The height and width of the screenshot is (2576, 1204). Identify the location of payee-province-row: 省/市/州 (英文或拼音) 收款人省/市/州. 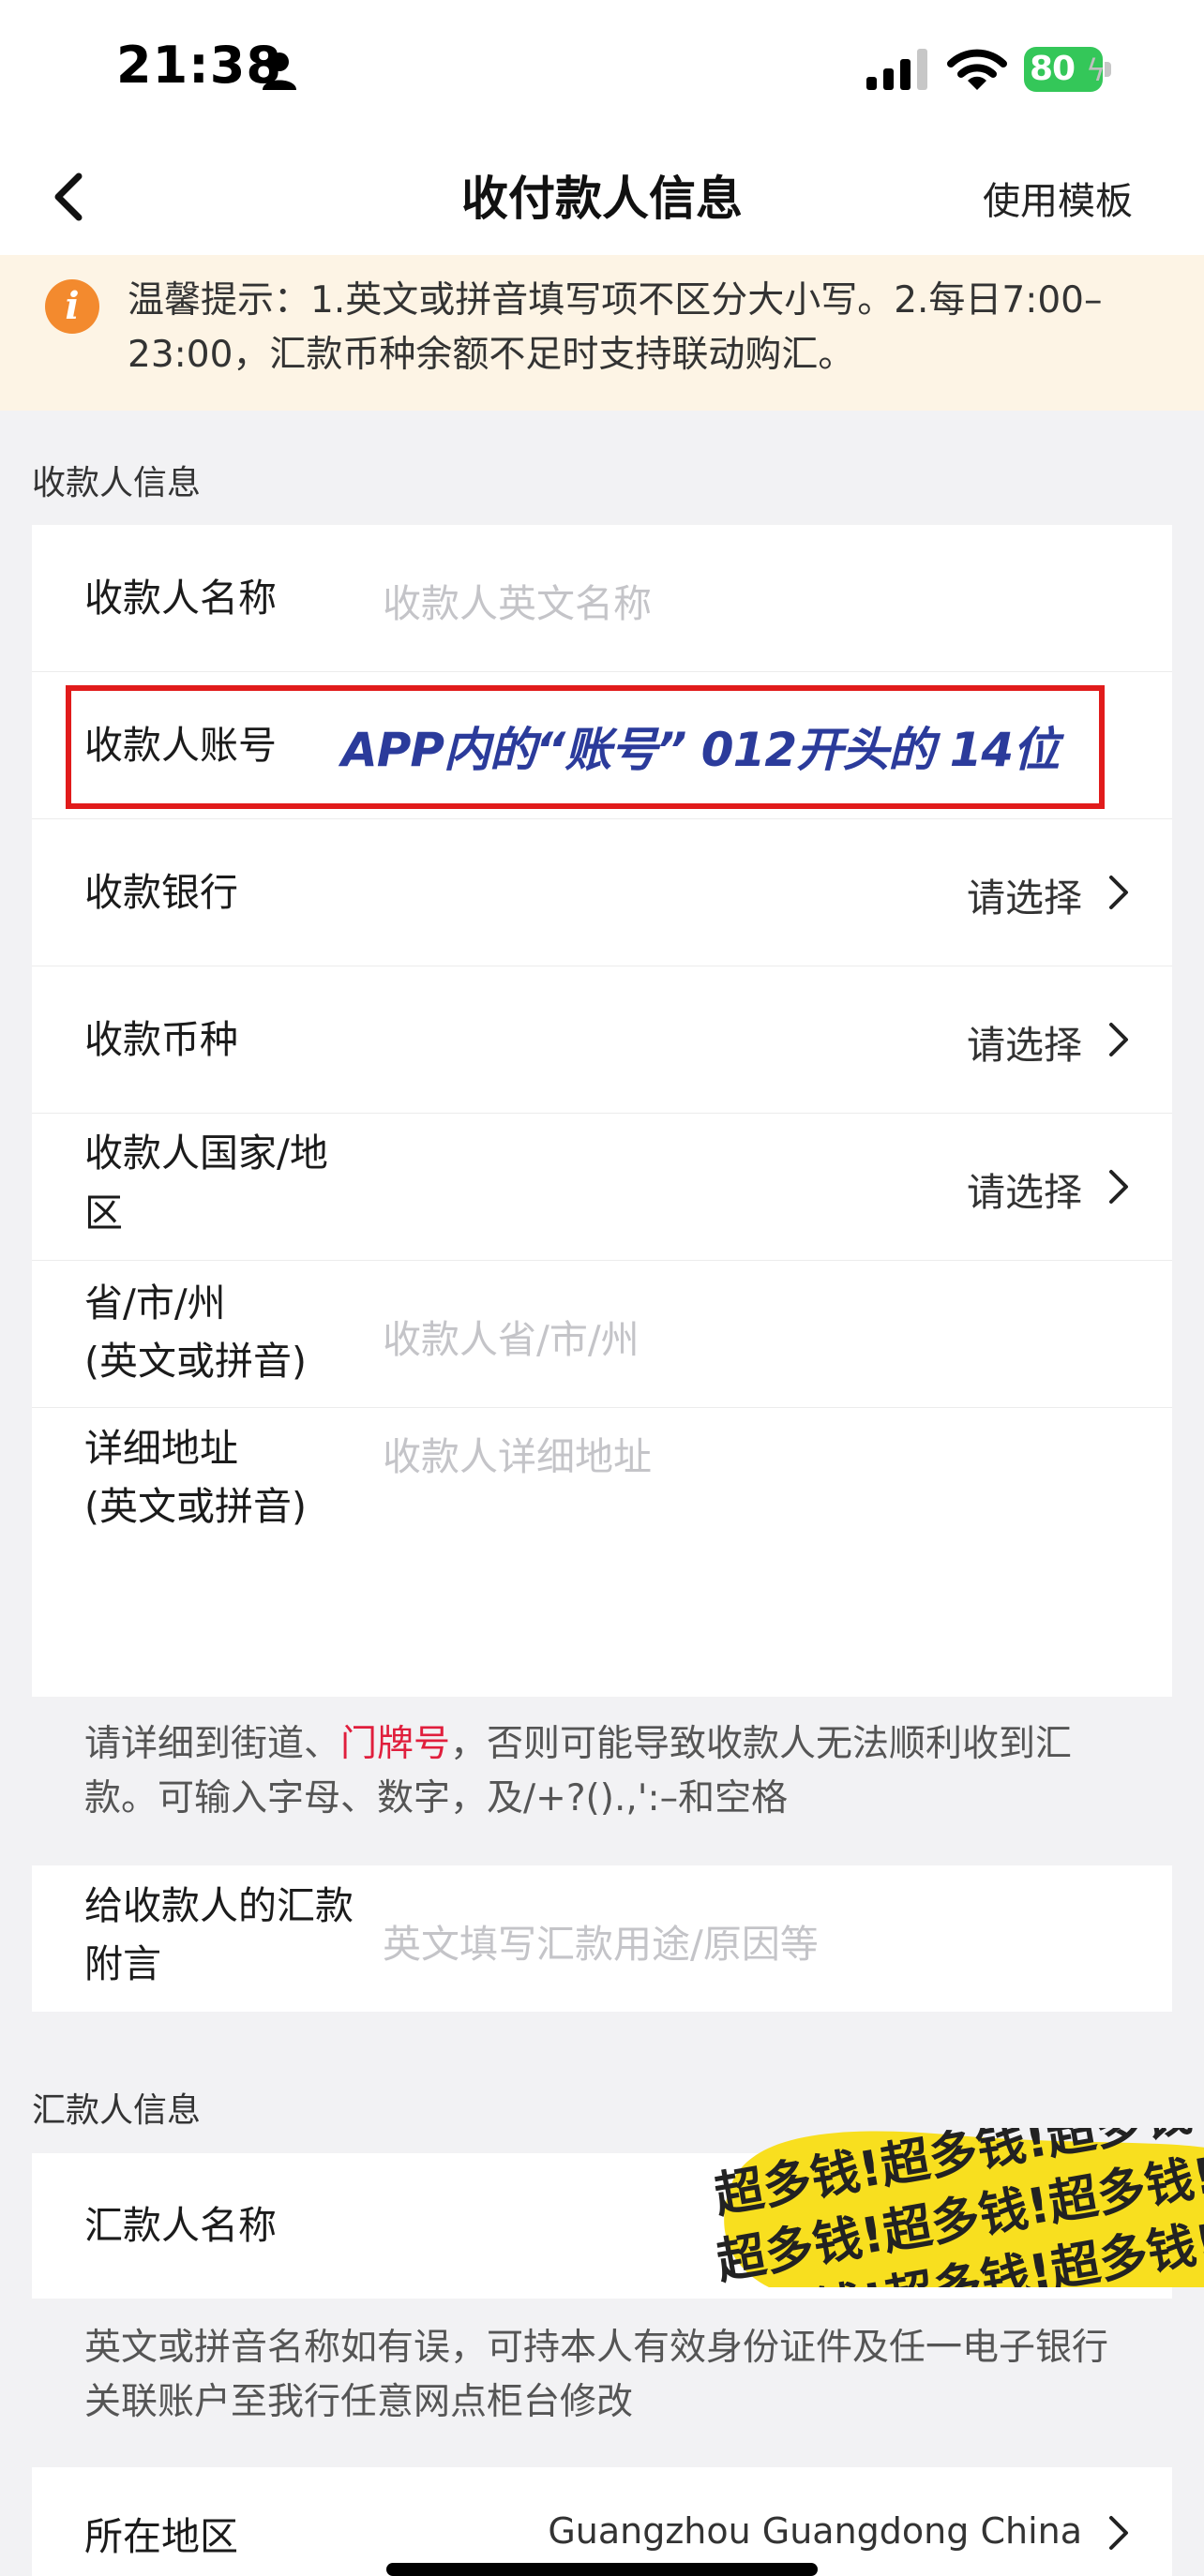
(602, 1335).